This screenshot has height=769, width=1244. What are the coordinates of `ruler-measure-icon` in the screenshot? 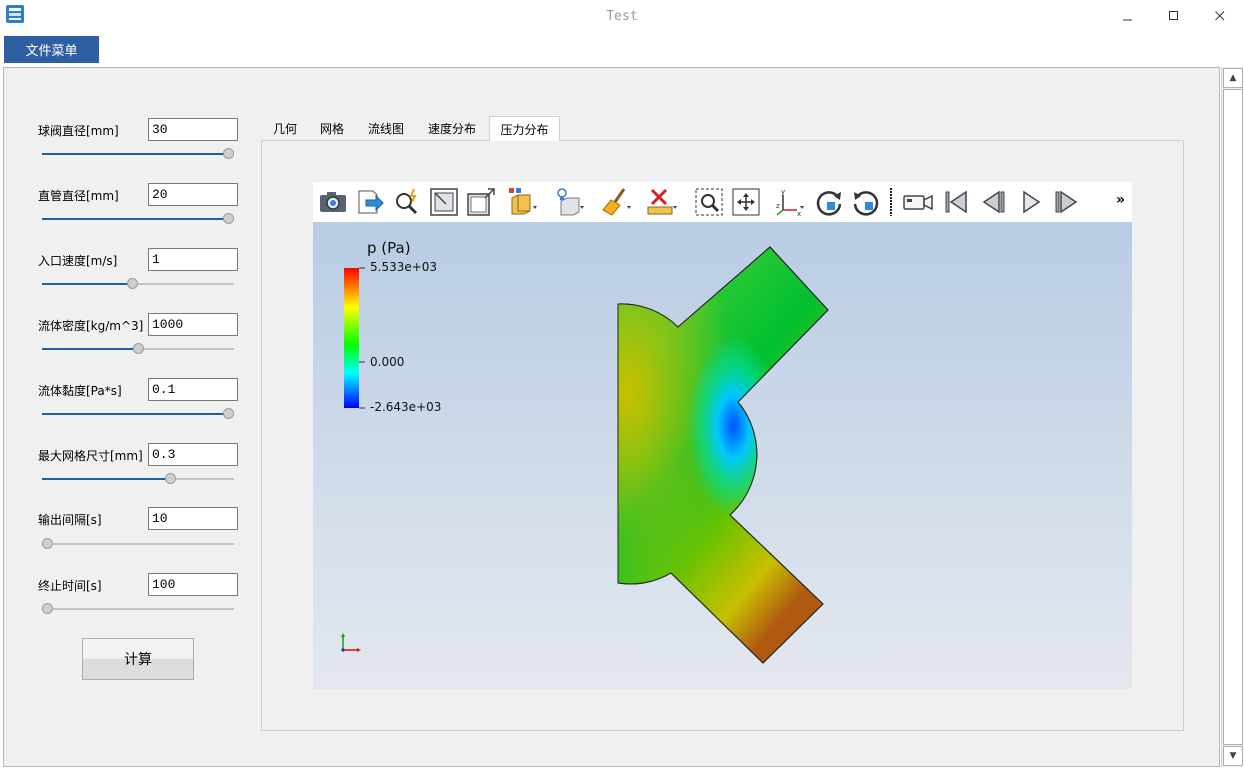 It's located at (662, 202).